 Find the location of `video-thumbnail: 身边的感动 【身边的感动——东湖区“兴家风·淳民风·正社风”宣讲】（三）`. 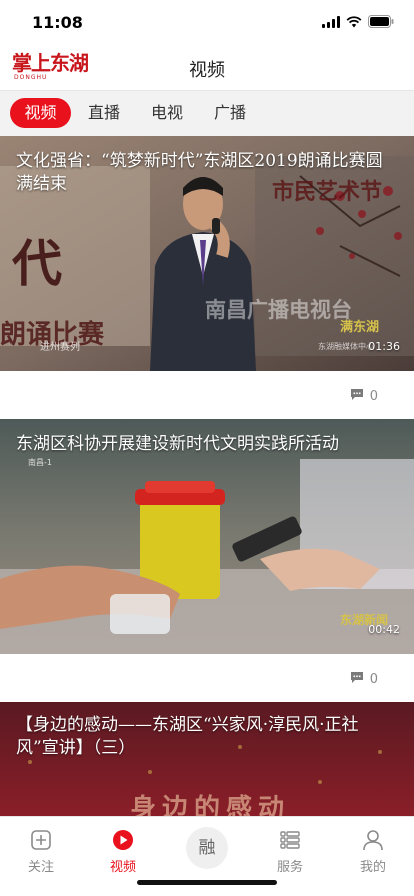

video-thumbnail: 身边的感动 【身边的感动——东湖区“兴家风·淳民风·正社风”宣讲】（三） is located at coordinates (207, 759).